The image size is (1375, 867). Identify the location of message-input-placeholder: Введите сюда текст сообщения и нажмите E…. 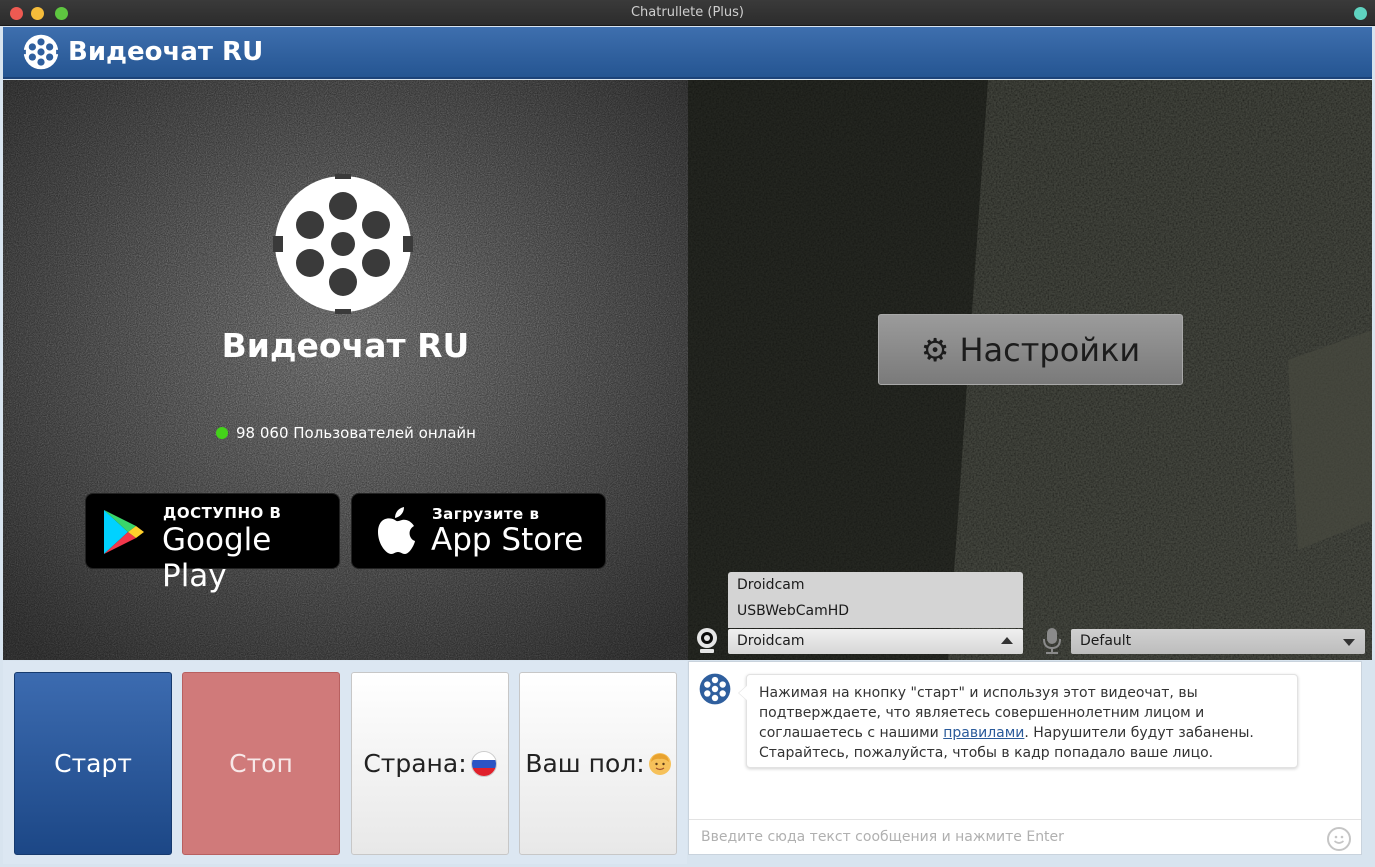
(882, 837).